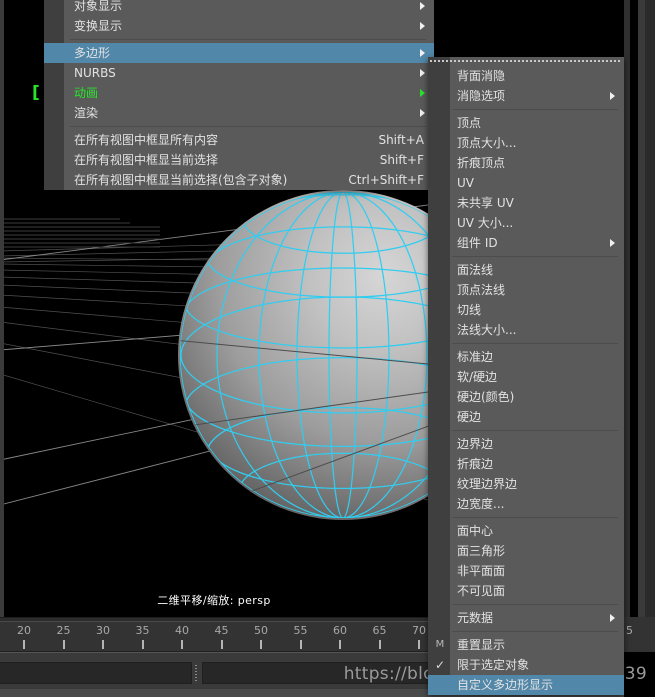 The width and height of the screenshot is (655, 697). I want to click on option-bracket-left: [, so click(36, 93).